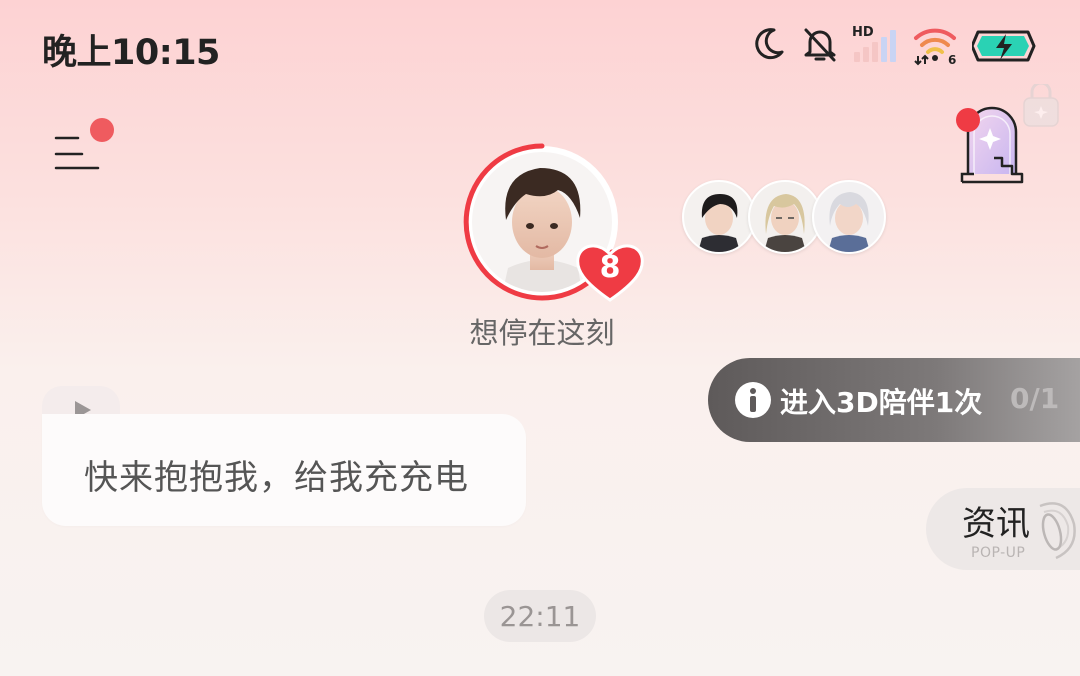  I want to click on wifi-6-icon: 6, so click(935, 47).